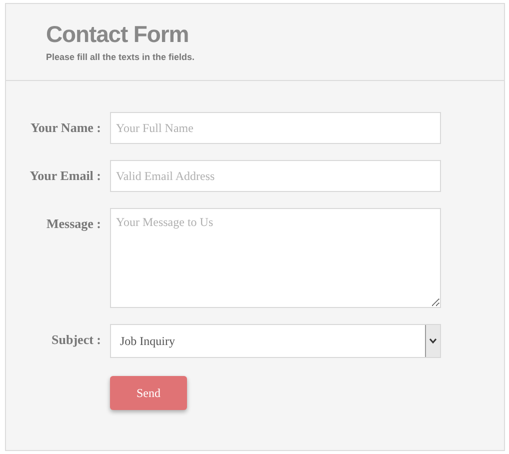 Image resolution: width=509 pixels, height=454 pixels. I want to click on field-label: Your Email :, so click(64, 176).